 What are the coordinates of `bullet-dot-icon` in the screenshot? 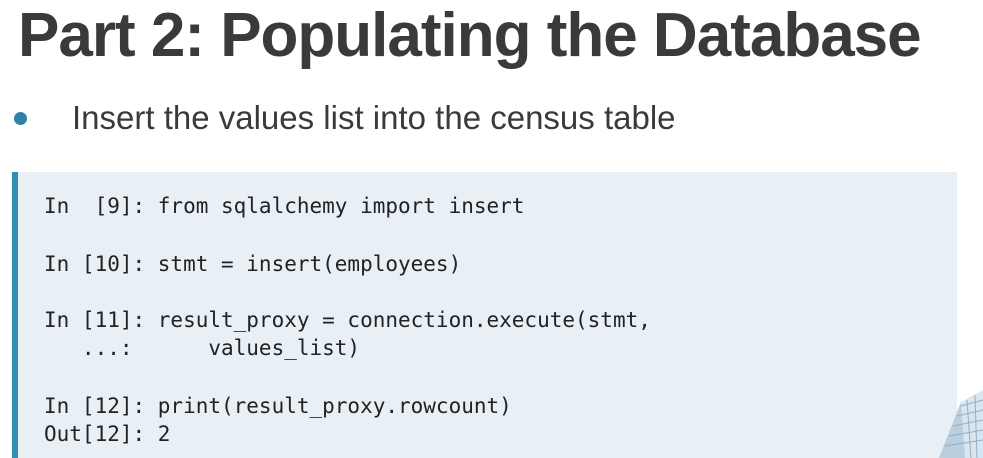 It's located at (20, 118).